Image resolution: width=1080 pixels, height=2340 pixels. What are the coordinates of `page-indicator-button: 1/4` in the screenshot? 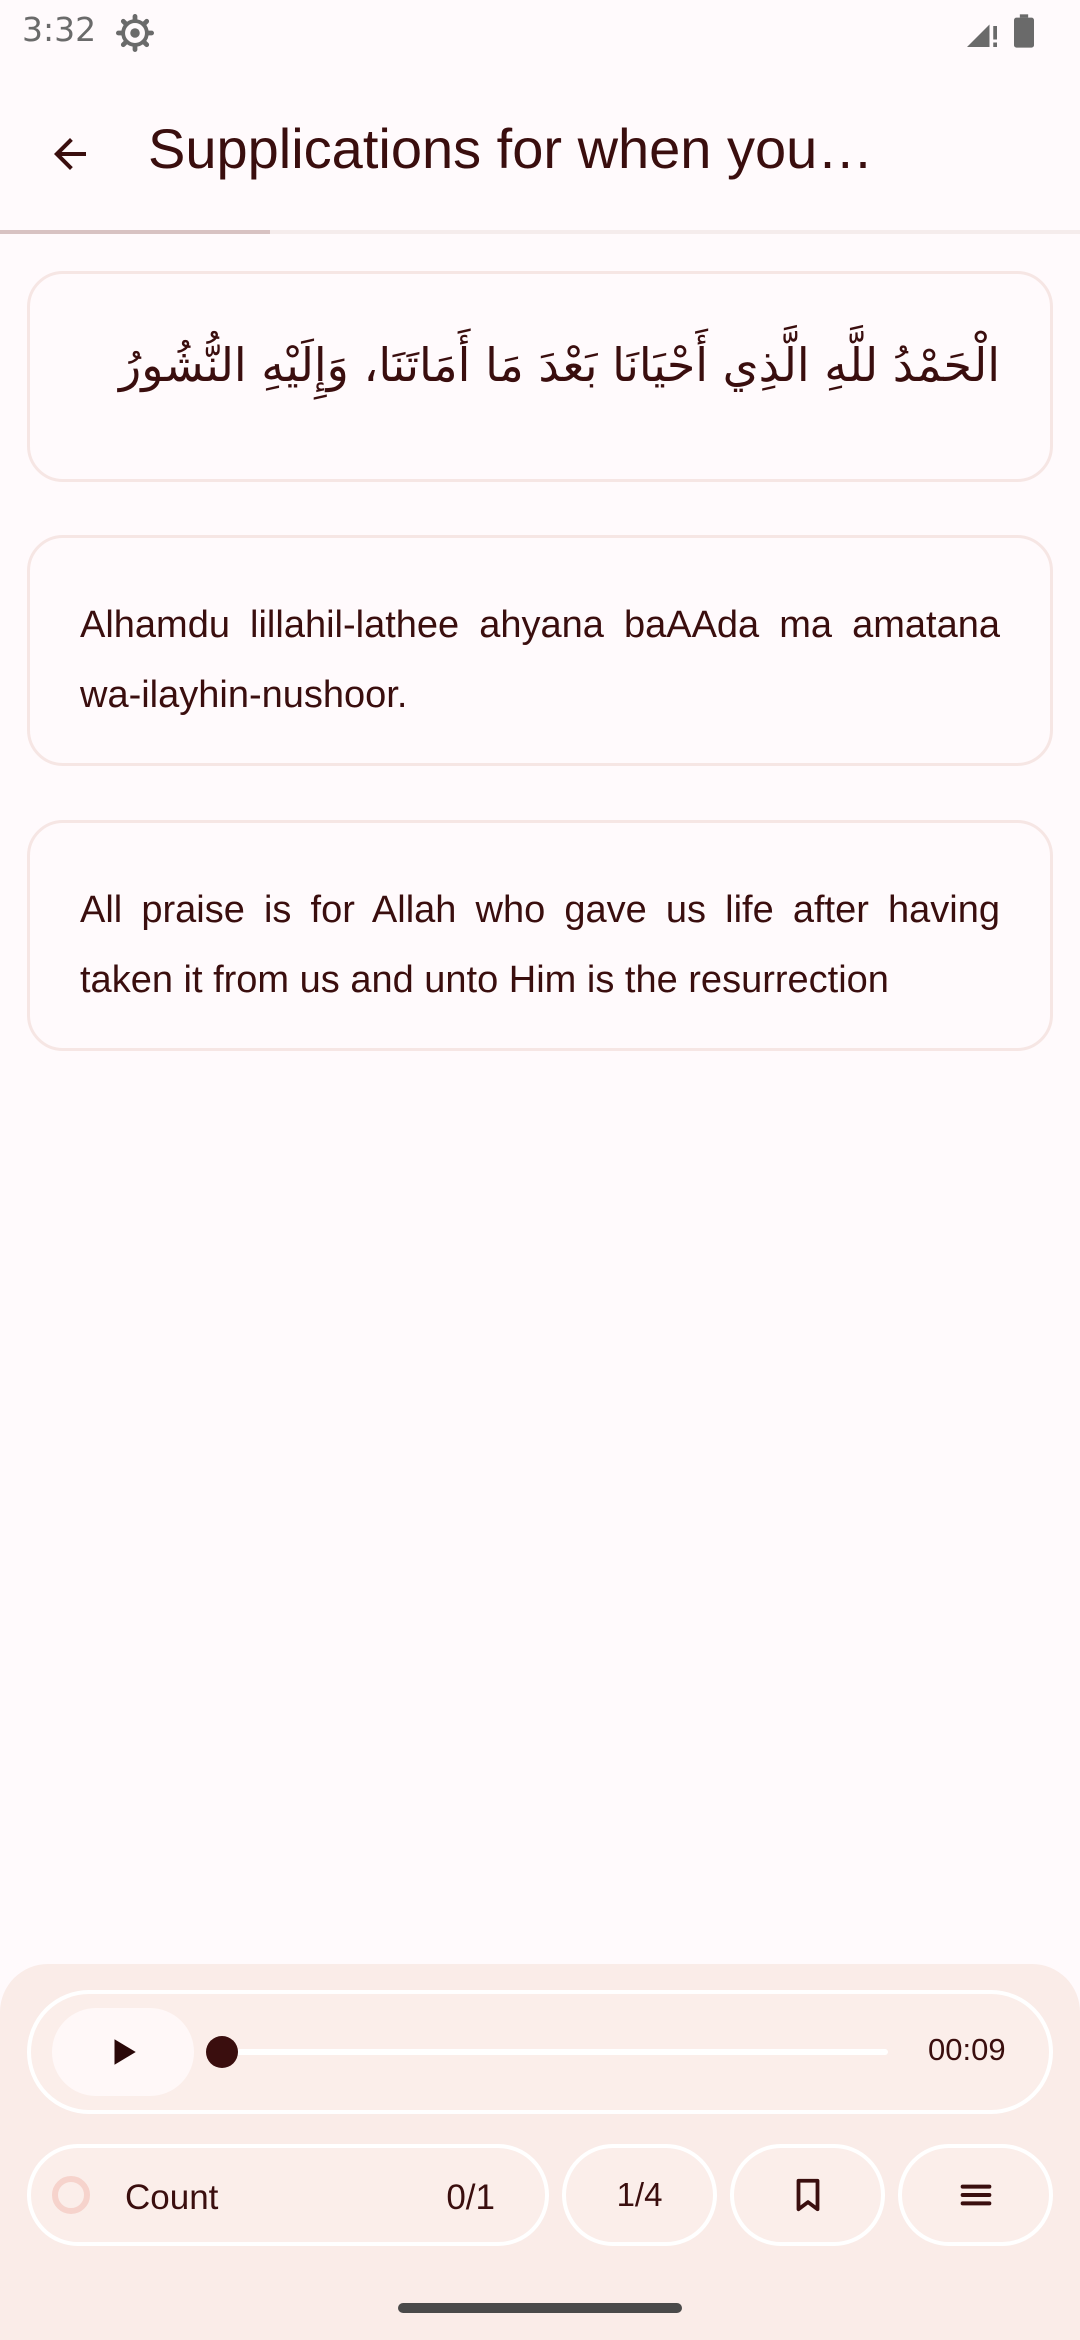 It's located at (639, 2195).